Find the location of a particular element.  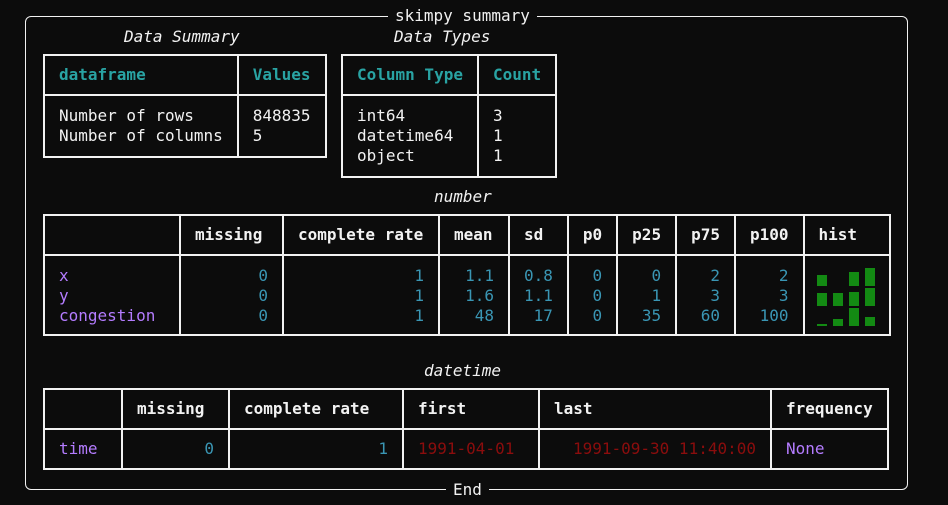

mean-value: 1.6 is located at coordinates (474, 296).